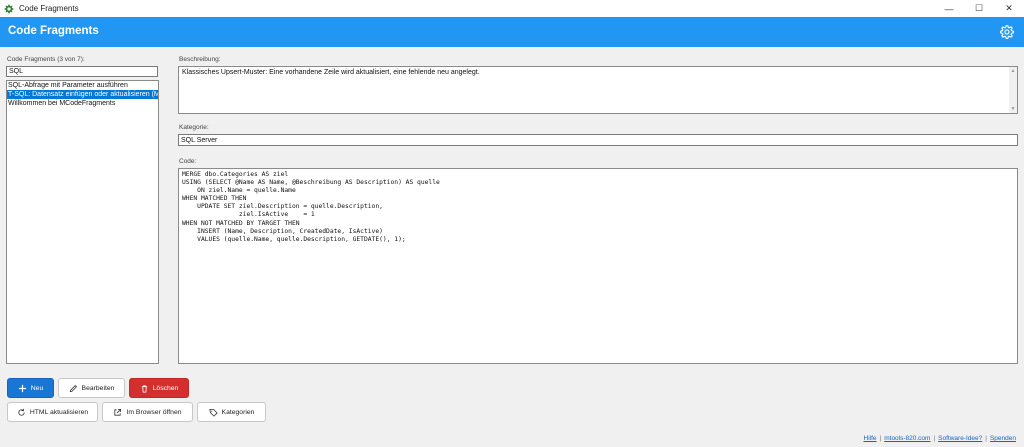 This screenshot has height=447, width=1024. What do you see at coordinates (53, 31) in the screenshot?
I see `header-title: Code Fragments` at bounding box center [53, 31].